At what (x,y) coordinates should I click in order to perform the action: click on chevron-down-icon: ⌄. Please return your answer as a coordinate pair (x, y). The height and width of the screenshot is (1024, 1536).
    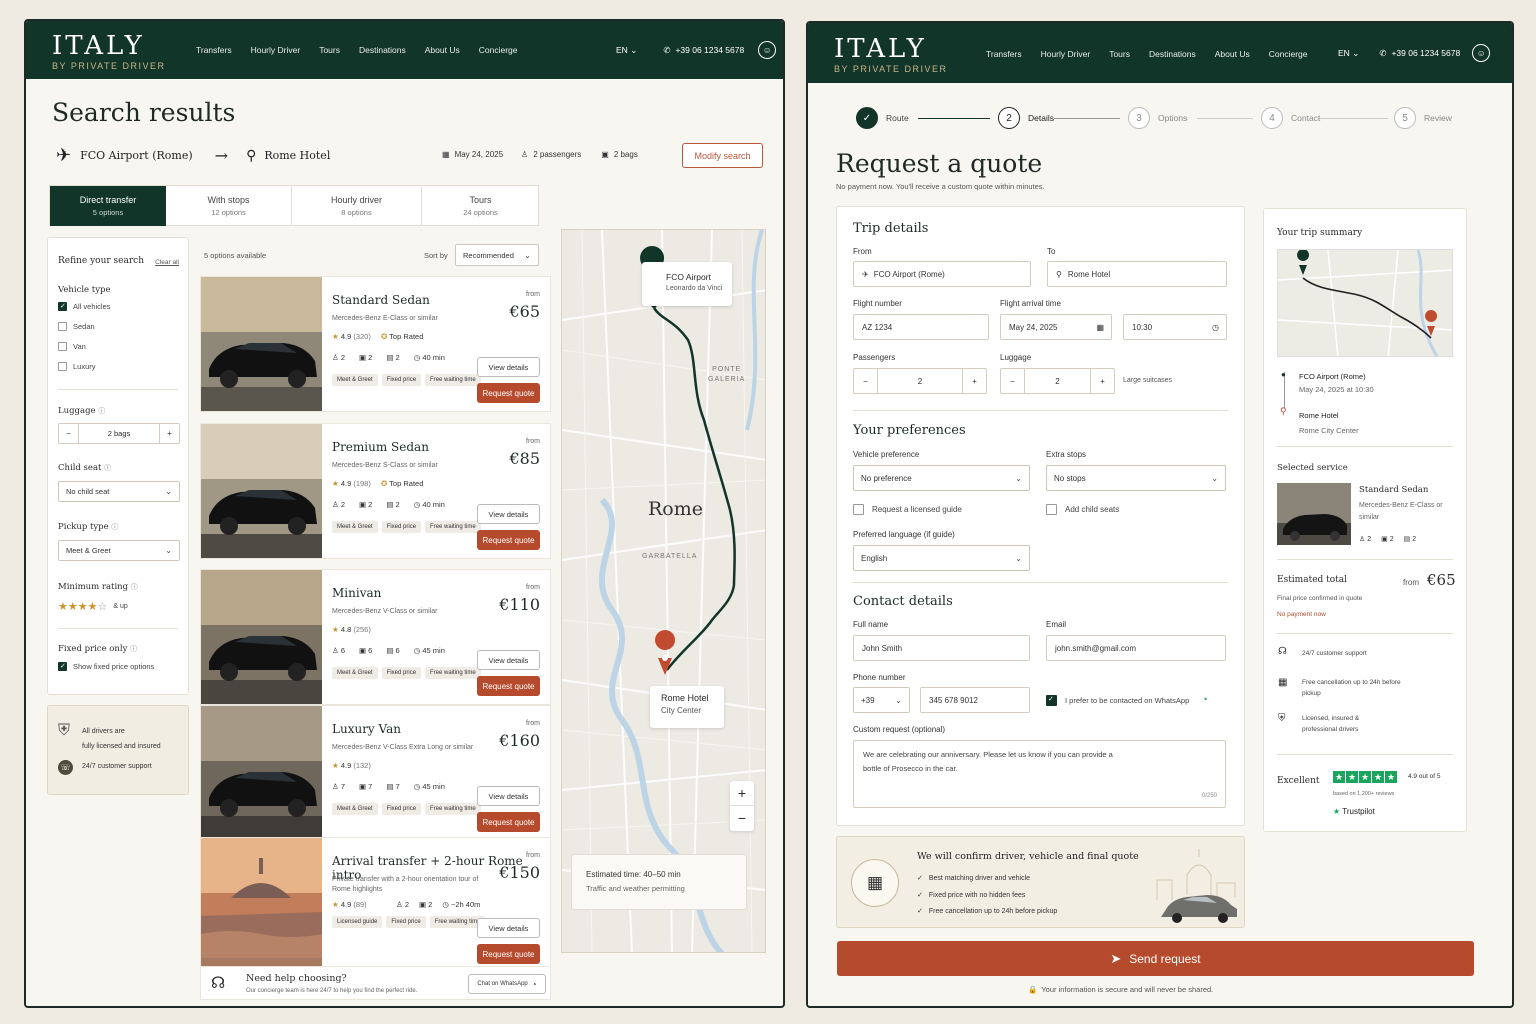
    Looking at the image, I should click on (898, 700).